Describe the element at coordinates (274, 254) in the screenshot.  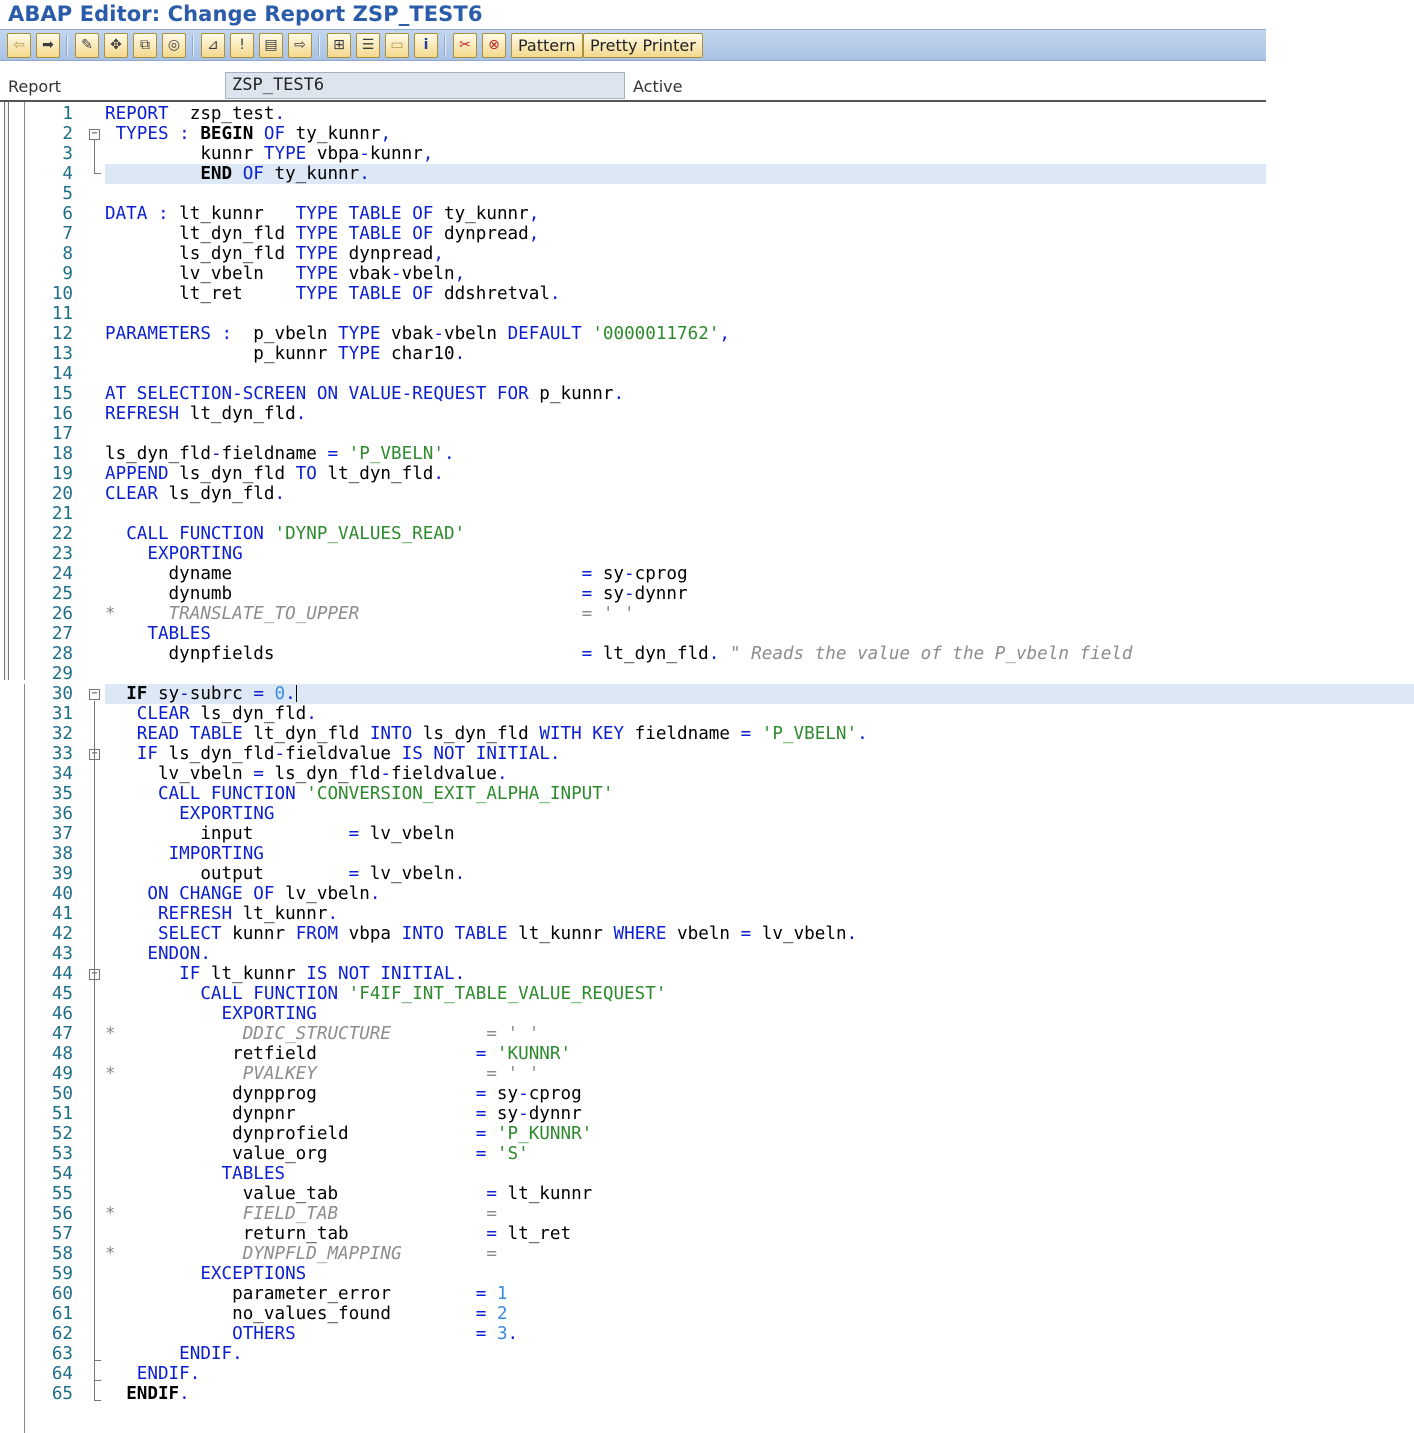
I see `code-text: ls_dyn_fld TYPE dynpread,` at that location.